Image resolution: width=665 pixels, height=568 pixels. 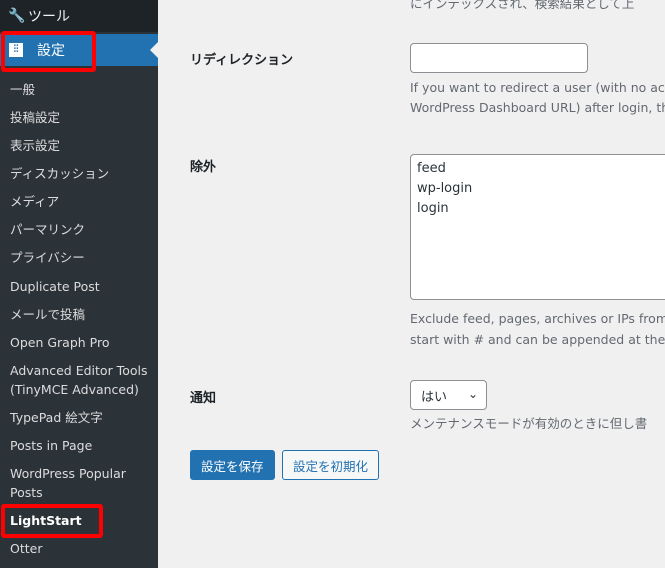 What do you see at coordinates (80, 173) in the screenshot?
I see `sidebar-subitem: ディスカッション` at bounding box center [80, 173].